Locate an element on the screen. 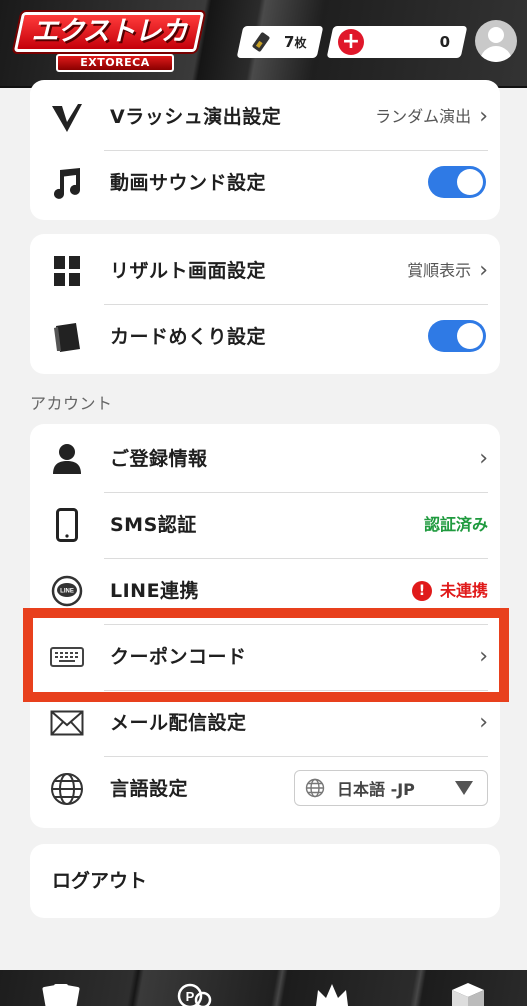 The image size is (527, 1006). video-sound-setting-row: 動画サウンド設定 is located at coordinates (265, 183).